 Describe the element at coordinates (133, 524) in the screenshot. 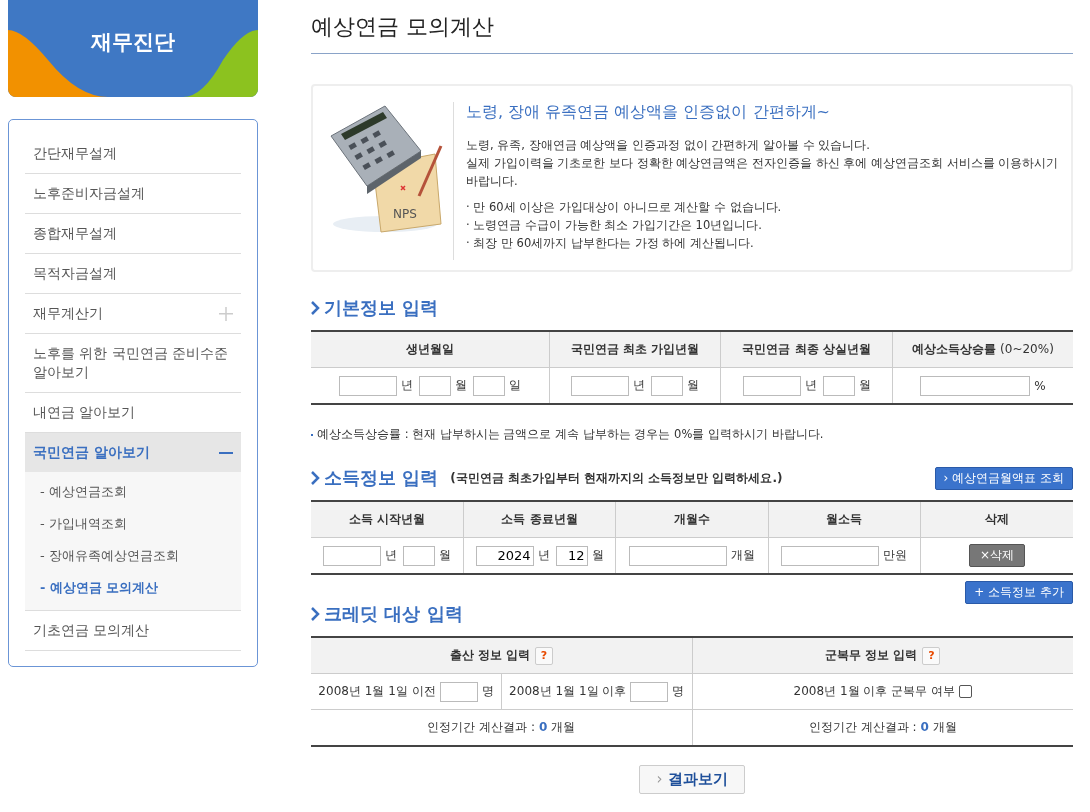

I see `submenu-item: - 가입내역조회` at that location.